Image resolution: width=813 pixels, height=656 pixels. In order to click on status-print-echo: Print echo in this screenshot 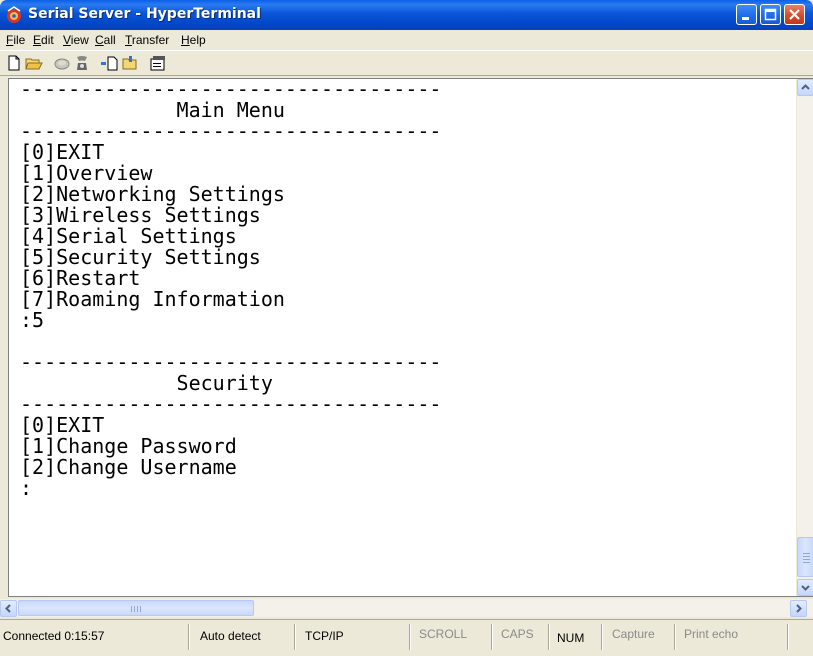, I will do `click(711, 634)`.